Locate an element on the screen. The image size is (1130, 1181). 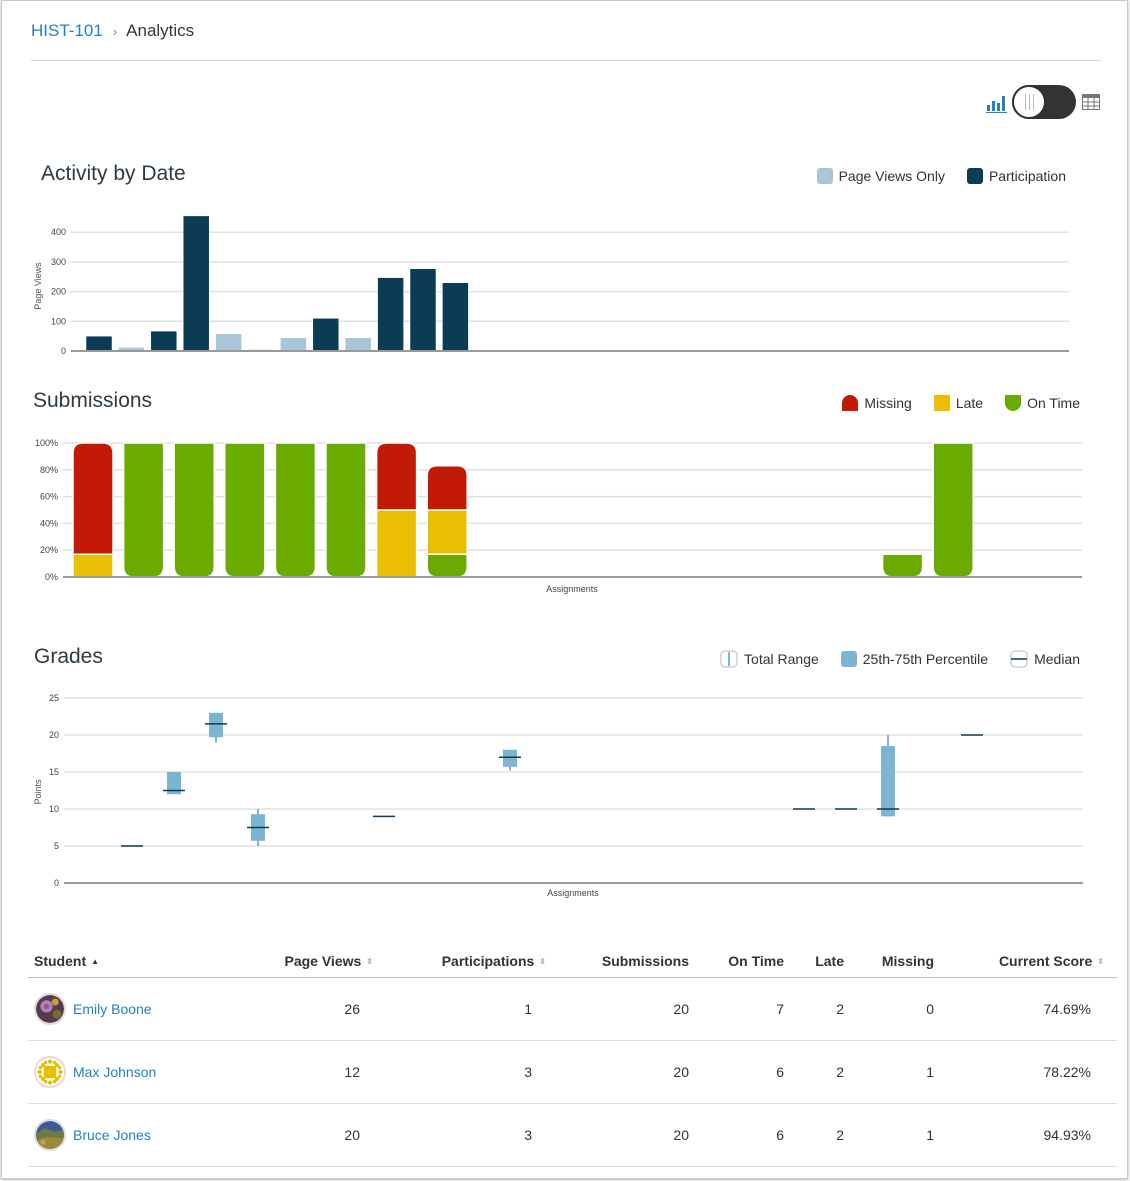
column-header-submissions: Submissions is located at coordinates (645, 961).